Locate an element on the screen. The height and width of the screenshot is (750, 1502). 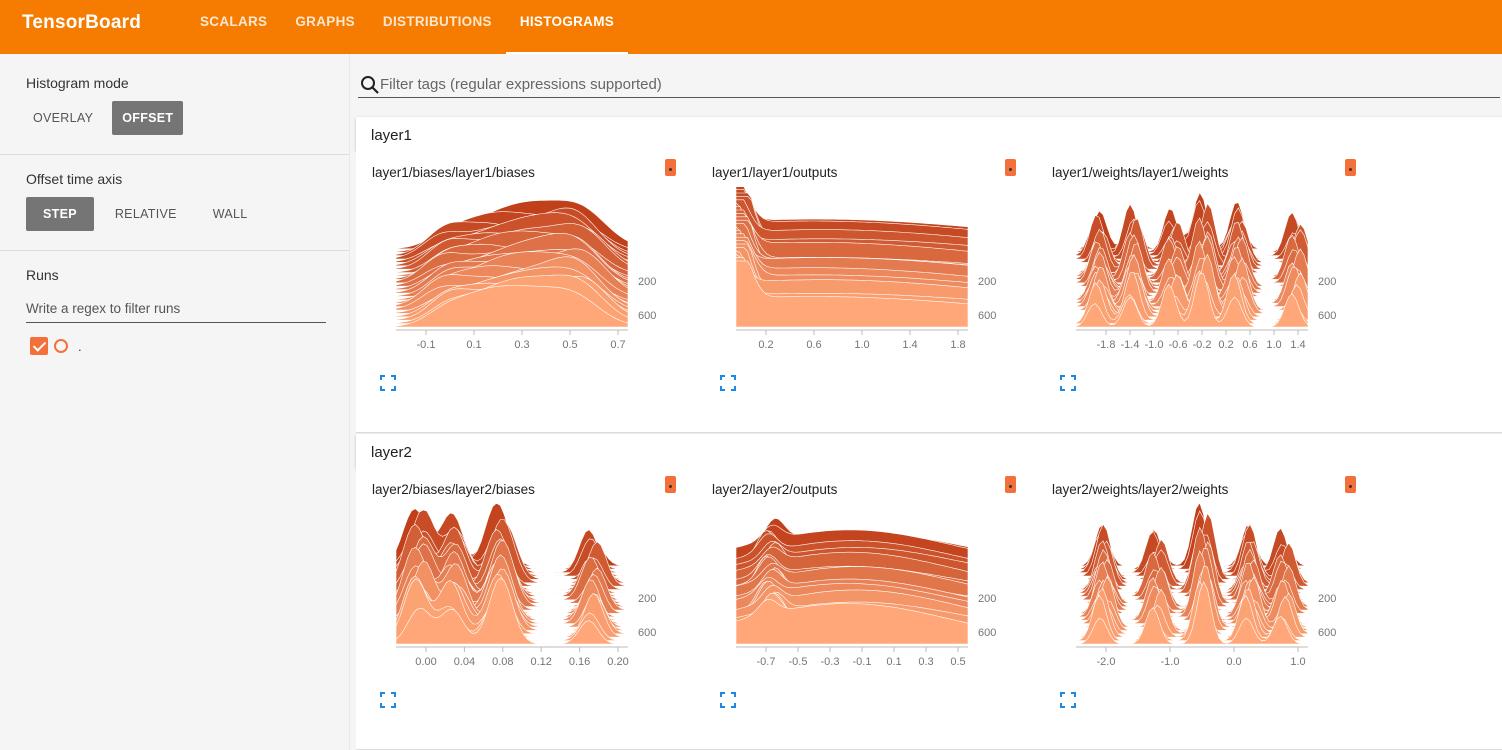
run-color-radio is located at coordinates (61, 346).